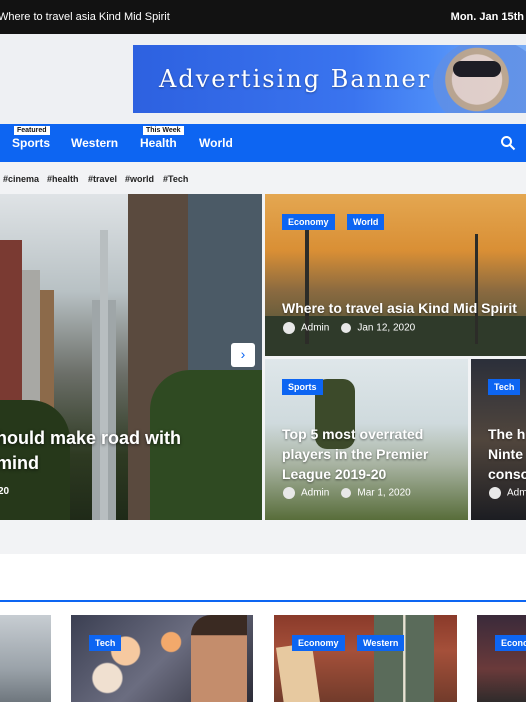  What do you see at coordinates (479, 79) in the screenshot?
I see `banner-photo` at bounding box center [479, 79].